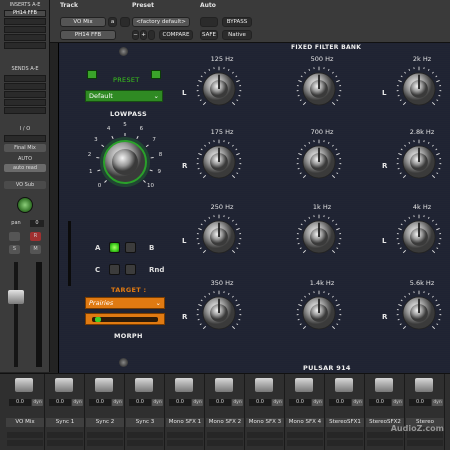 The width and height of the screenshot is (450, 450). What do you see at coordinates (25, 185) in the screenshot?
I see `group-selector: VO Sub` at bounding box center [25, 185].